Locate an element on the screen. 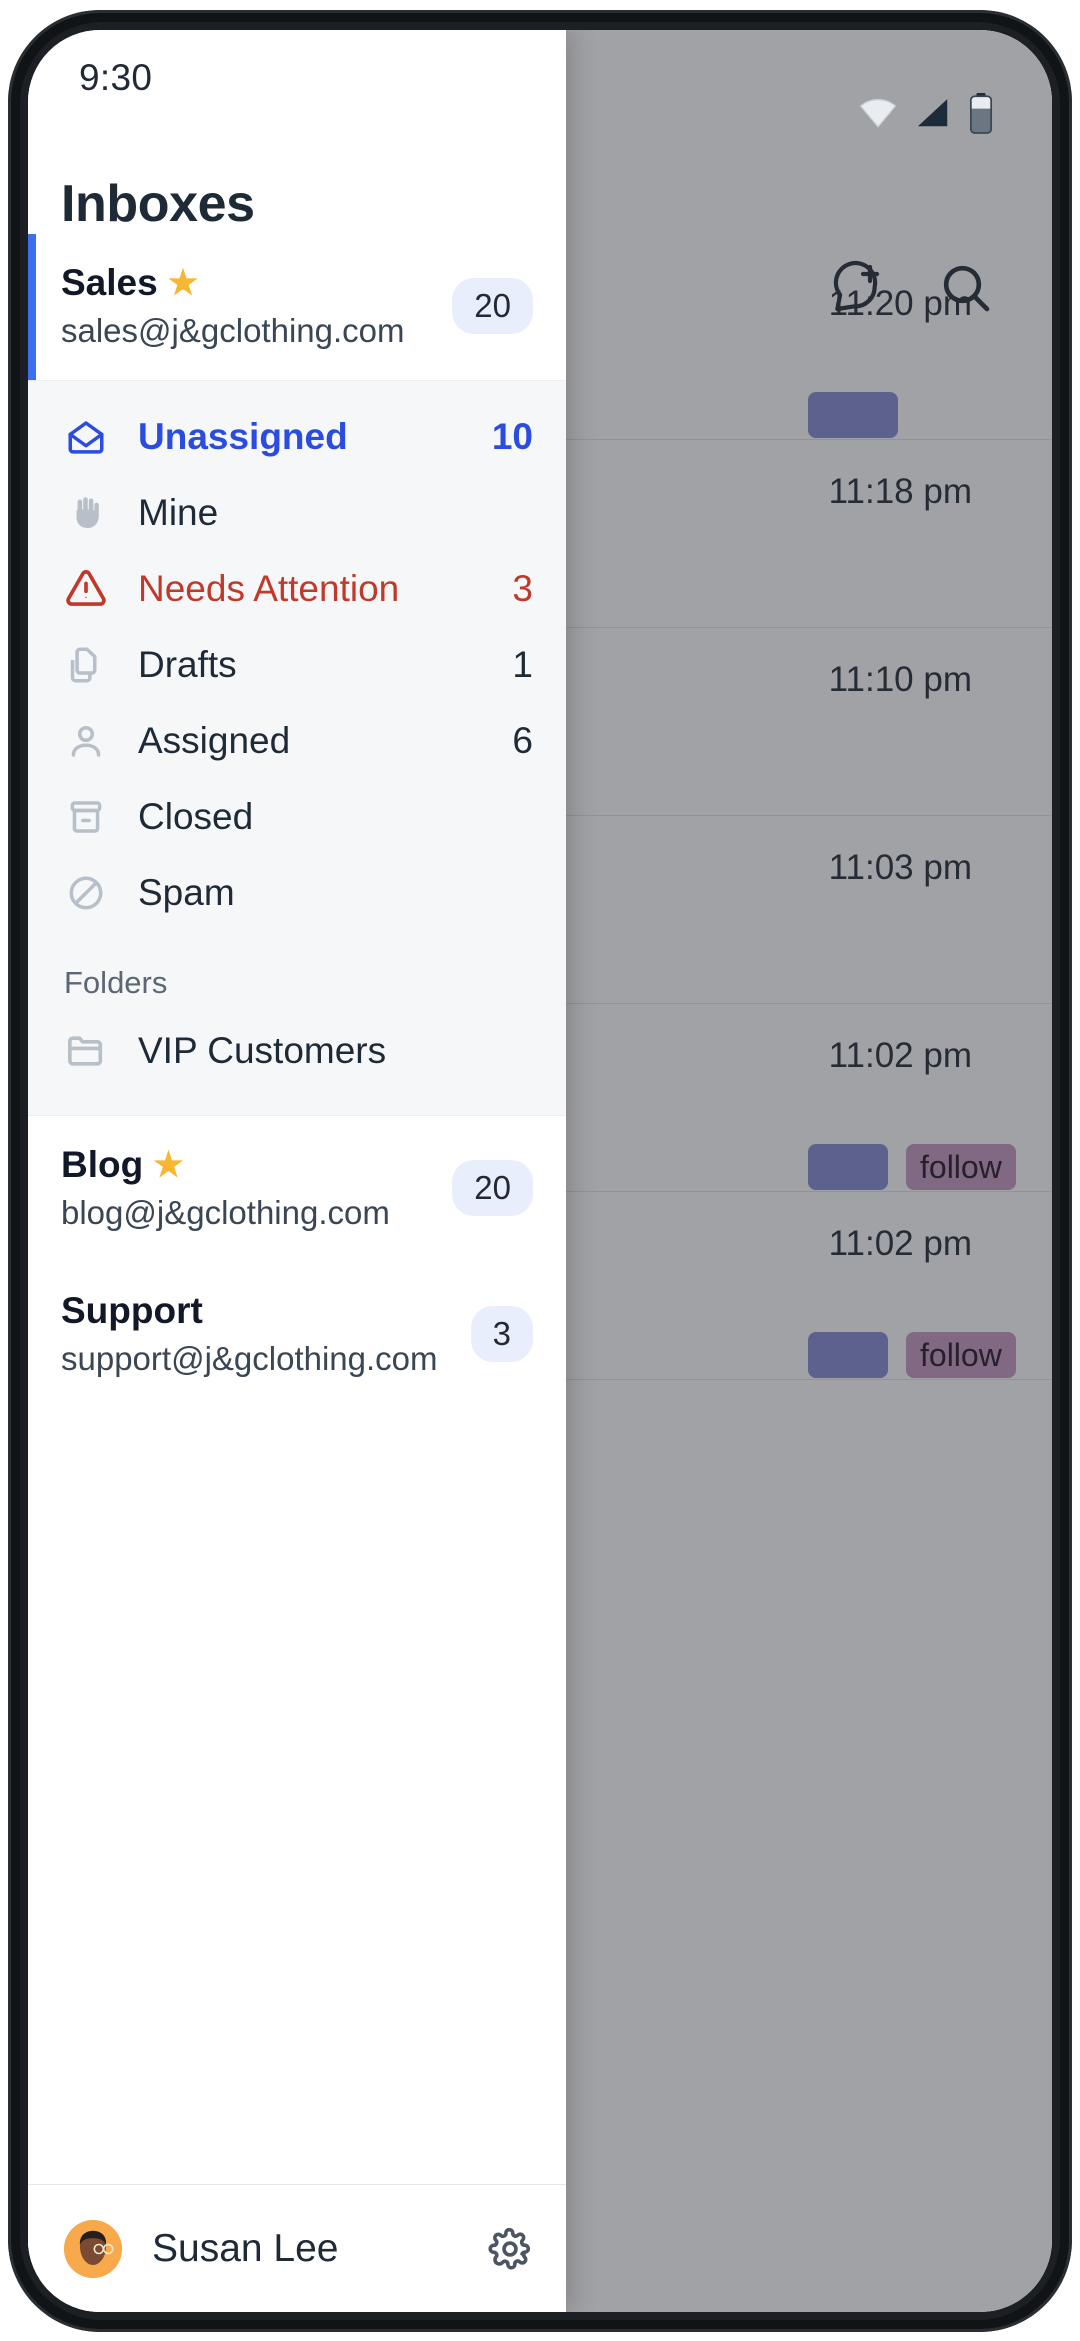 This screenshot has width=1080, height=2341. inbox-account-sales: Sales ★ sales@j&gclothing.com 20 is located at coordinates (297, 307).